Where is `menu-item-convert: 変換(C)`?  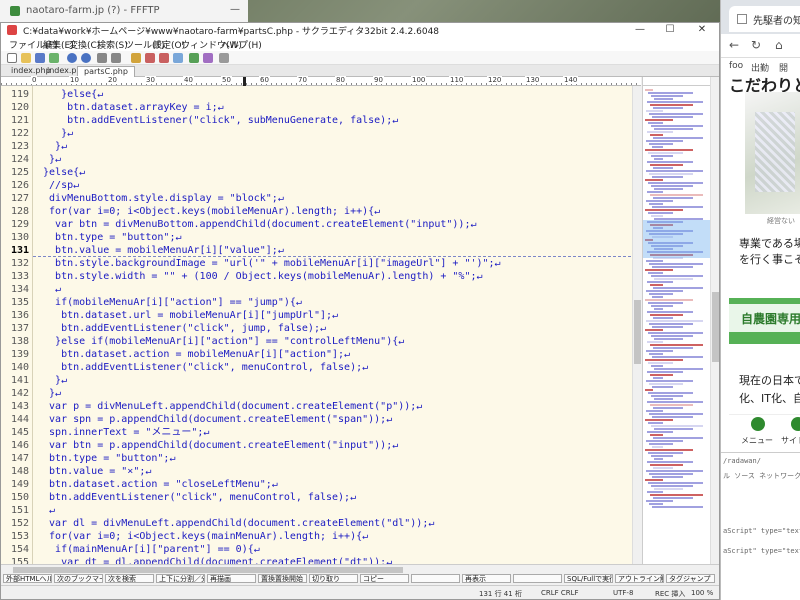 menu-item-convert: 変換(C) is located at coordinates (84, 44).